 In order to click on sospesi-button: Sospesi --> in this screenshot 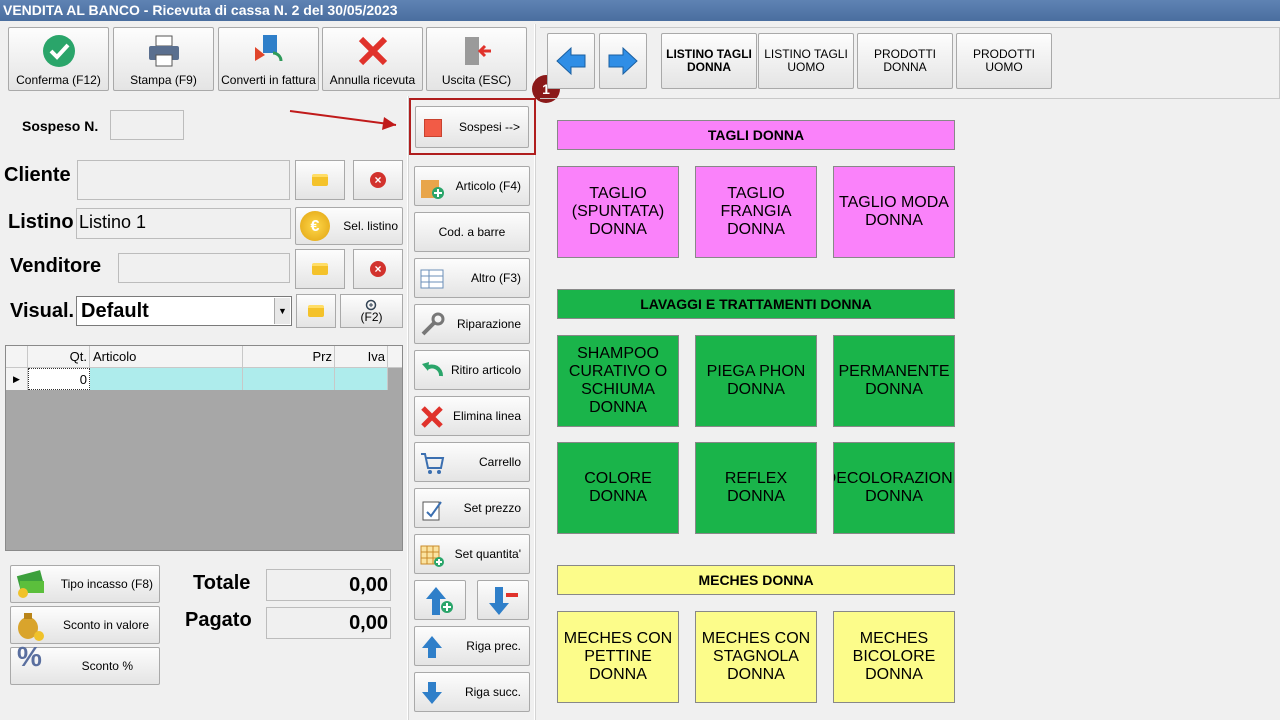, I will do `click(472, 127)`.